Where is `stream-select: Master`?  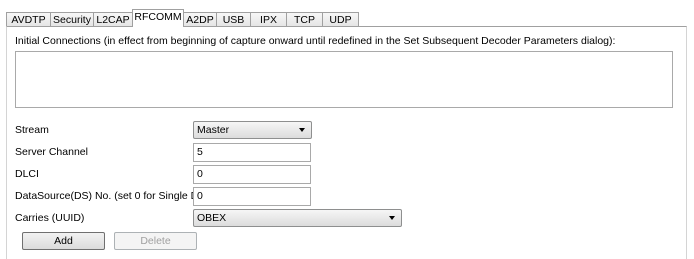
stream-select: Master is located at coordinates (252, 130).